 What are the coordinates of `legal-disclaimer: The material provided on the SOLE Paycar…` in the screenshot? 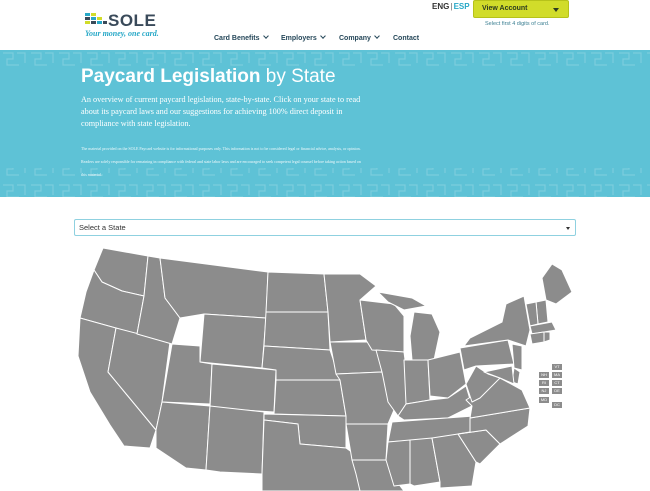 It's located at (221, 161).